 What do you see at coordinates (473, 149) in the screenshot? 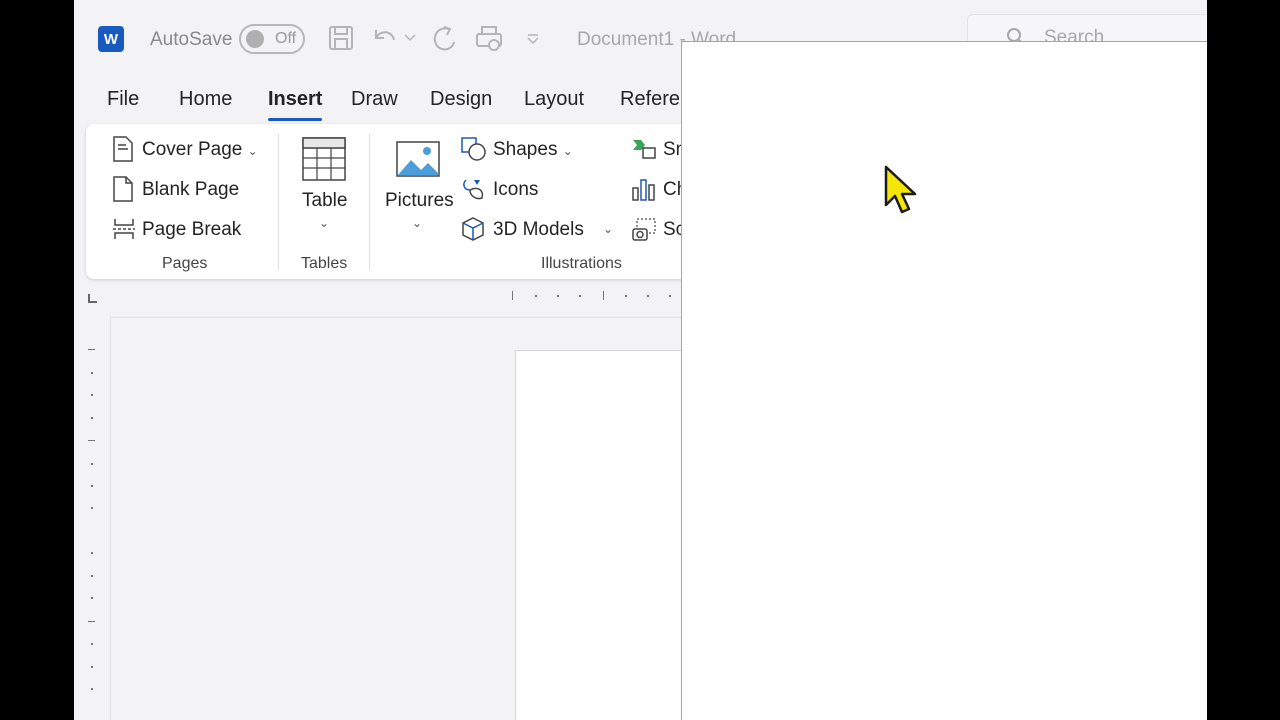
I see `shapes-icon` at bounding box center [473, 149].